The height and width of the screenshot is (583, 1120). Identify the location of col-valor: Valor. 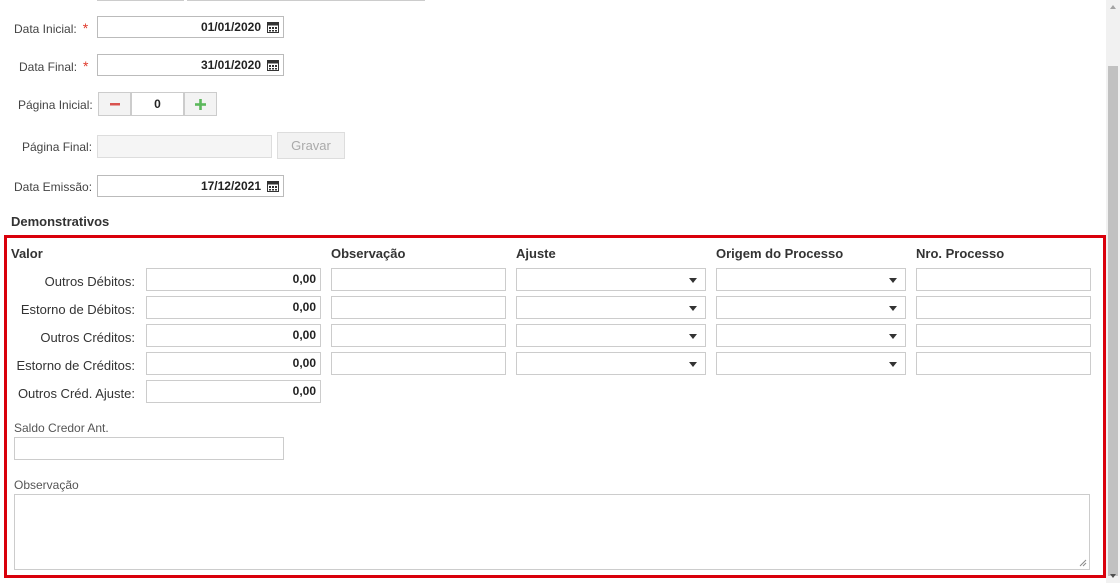
(27, 253).